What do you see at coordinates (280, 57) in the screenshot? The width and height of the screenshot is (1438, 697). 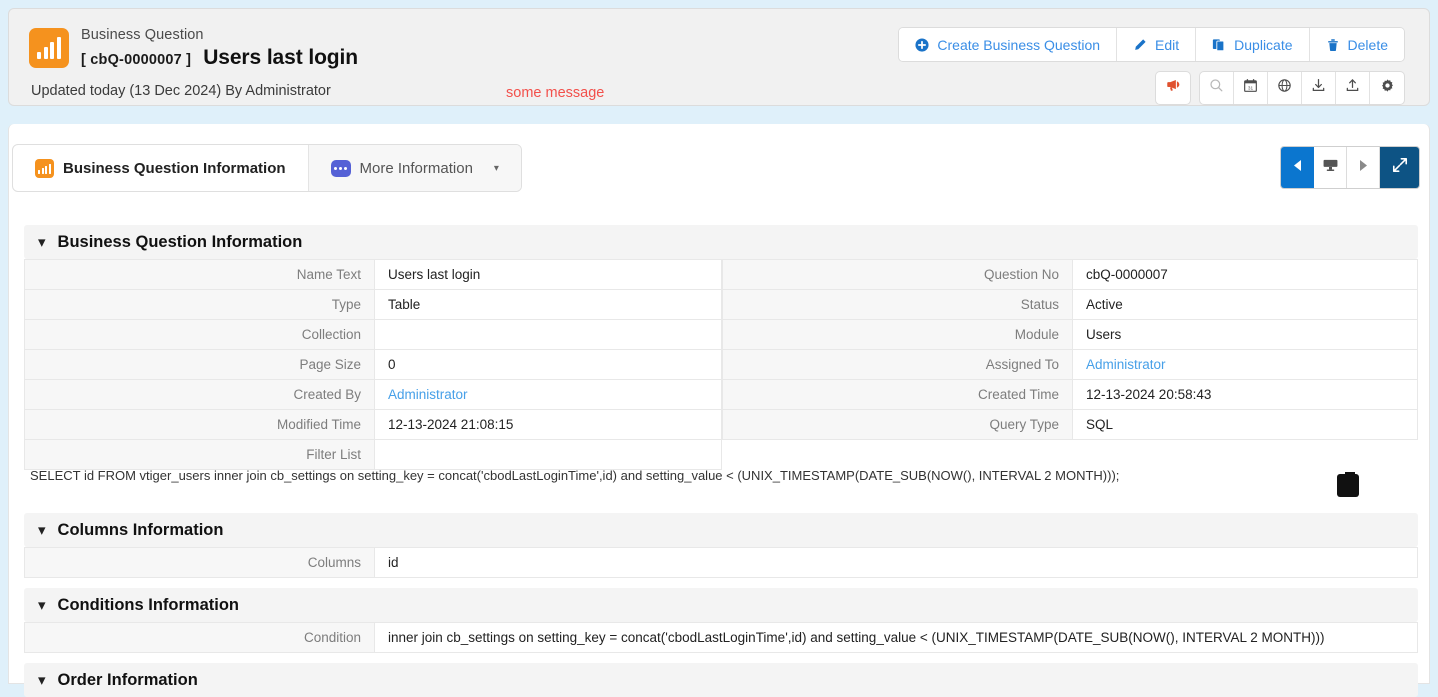 I see `page-title: Users last login` at bounding box center [280, 57].